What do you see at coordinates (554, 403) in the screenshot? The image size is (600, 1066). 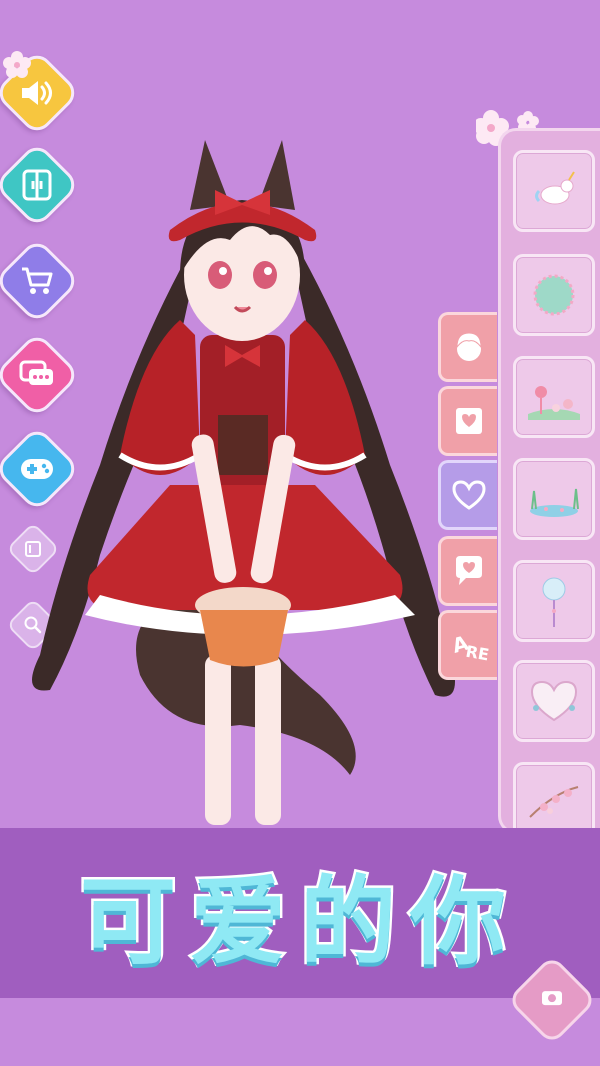 I see `flamingo-garden-thumbnail-icon` at bounding box center [554, 403].